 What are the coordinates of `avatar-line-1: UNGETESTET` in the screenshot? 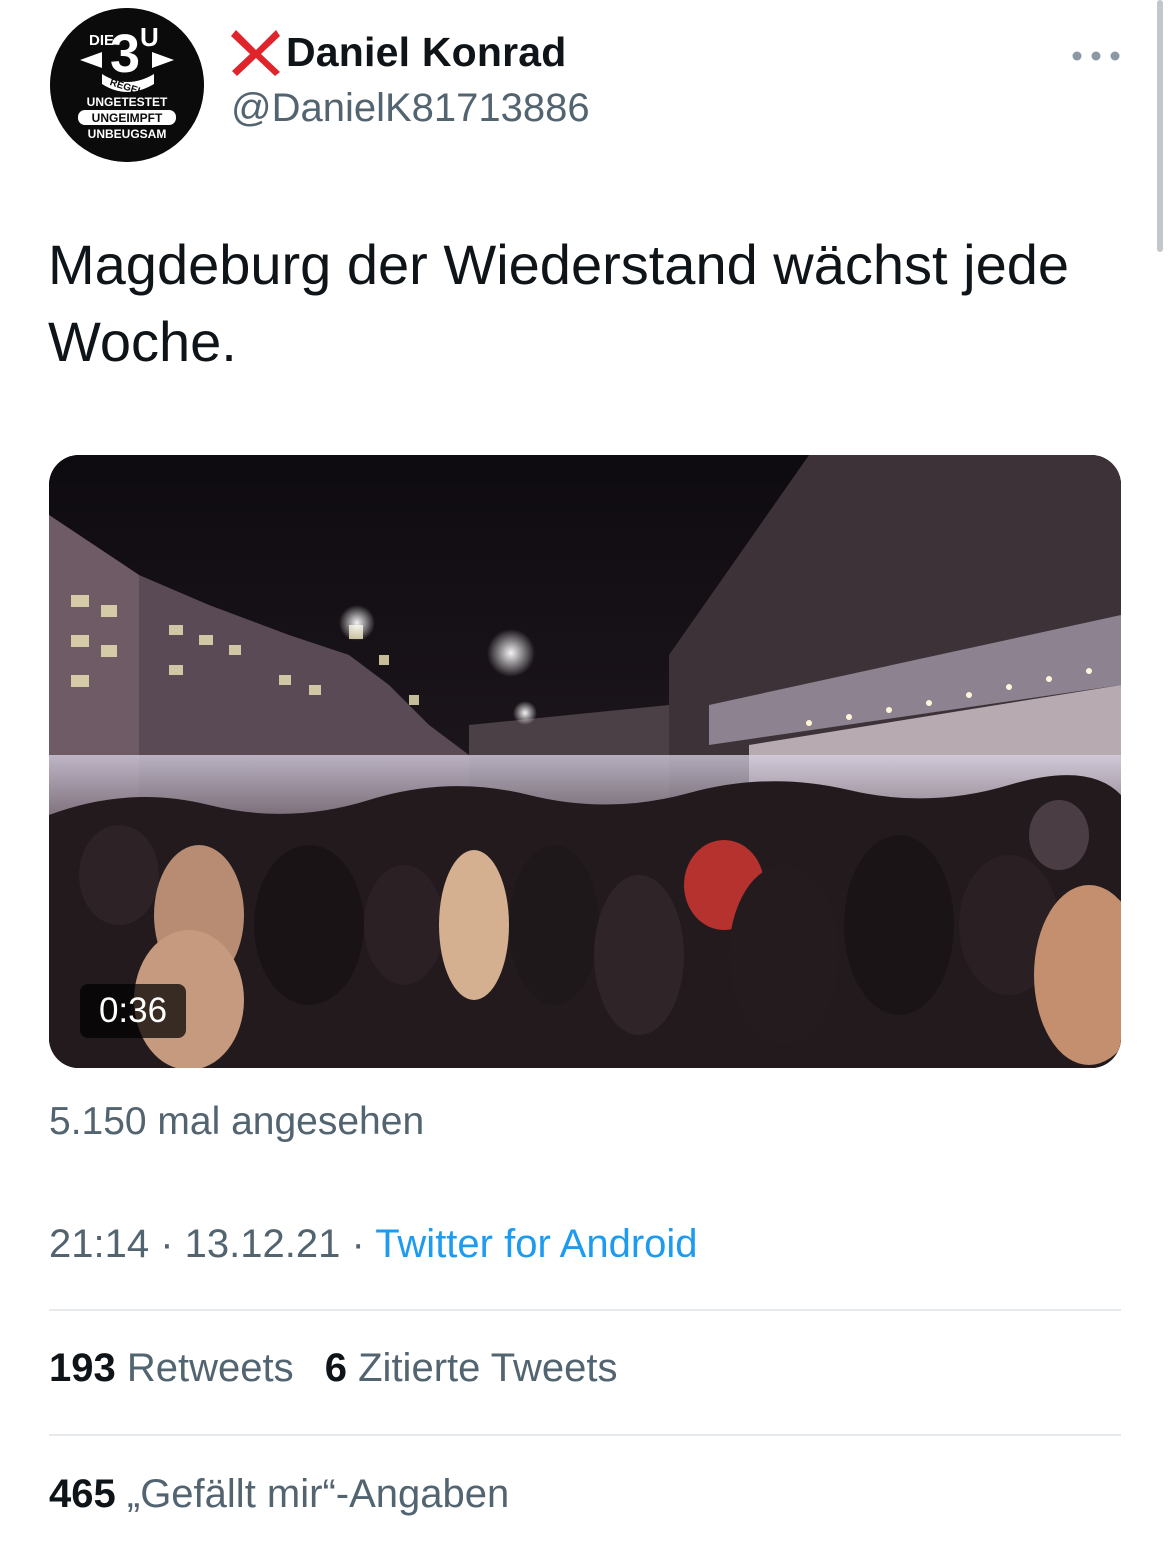 It's located at (127, 102).